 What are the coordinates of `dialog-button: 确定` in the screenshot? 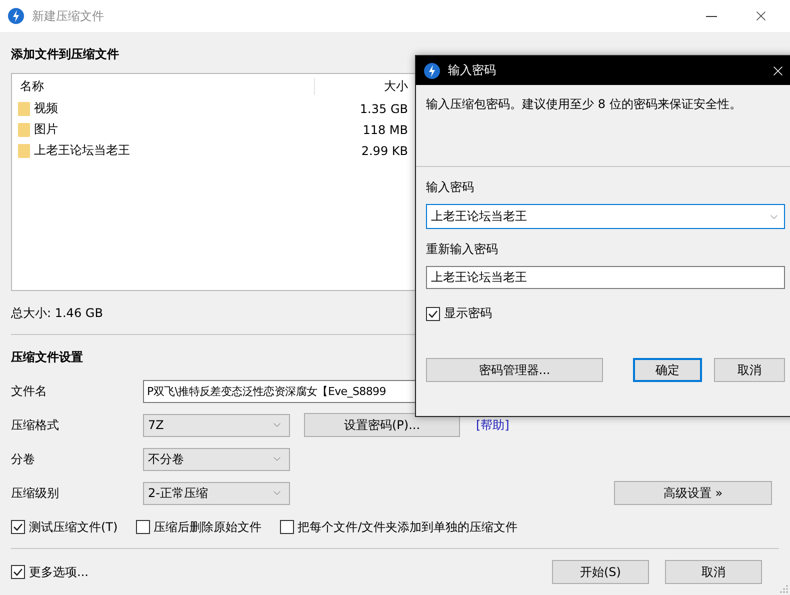 It's located at (667, 370).